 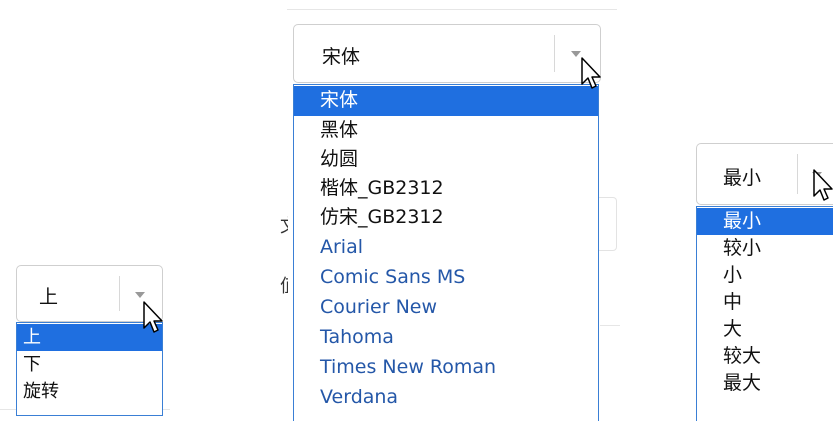 I want to click on dropdown-option: 宋体, so click(x=446, y=101).